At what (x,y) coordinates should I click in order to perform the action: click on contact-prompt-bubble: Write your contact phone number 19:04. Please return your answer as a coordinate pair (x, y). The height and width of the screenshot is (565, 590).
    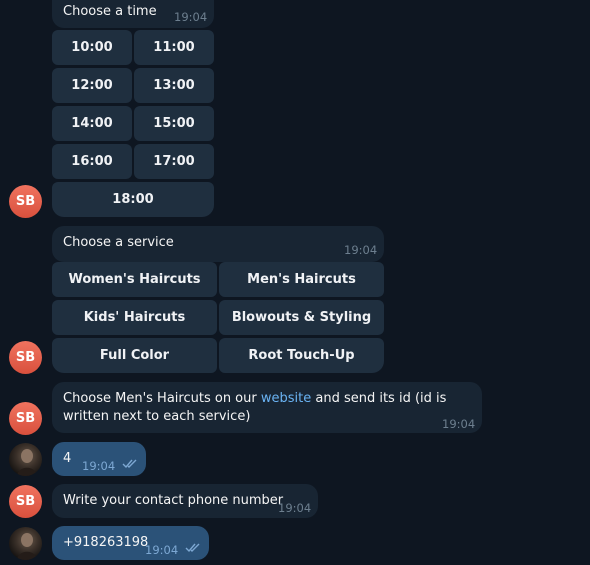
    Looking at the image, I should click on (185, 501).